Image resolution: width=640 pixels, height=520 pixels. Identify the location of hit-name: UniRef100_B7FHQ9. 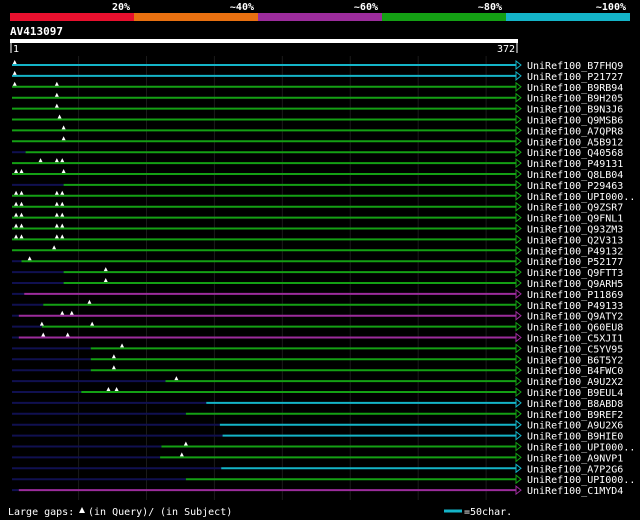
(575, 66).